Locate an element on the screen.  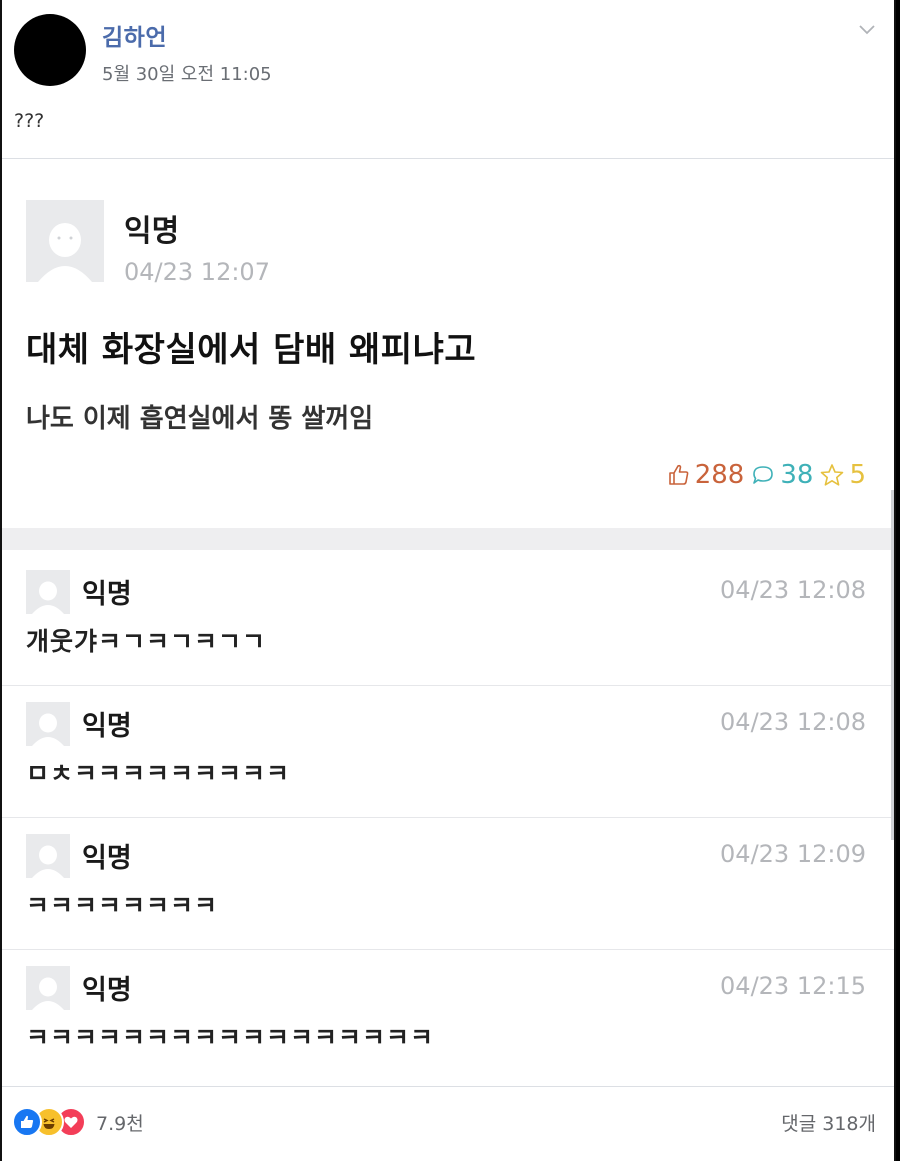
reaction-count: 7.9천 is located at coordinates (120, 1122).